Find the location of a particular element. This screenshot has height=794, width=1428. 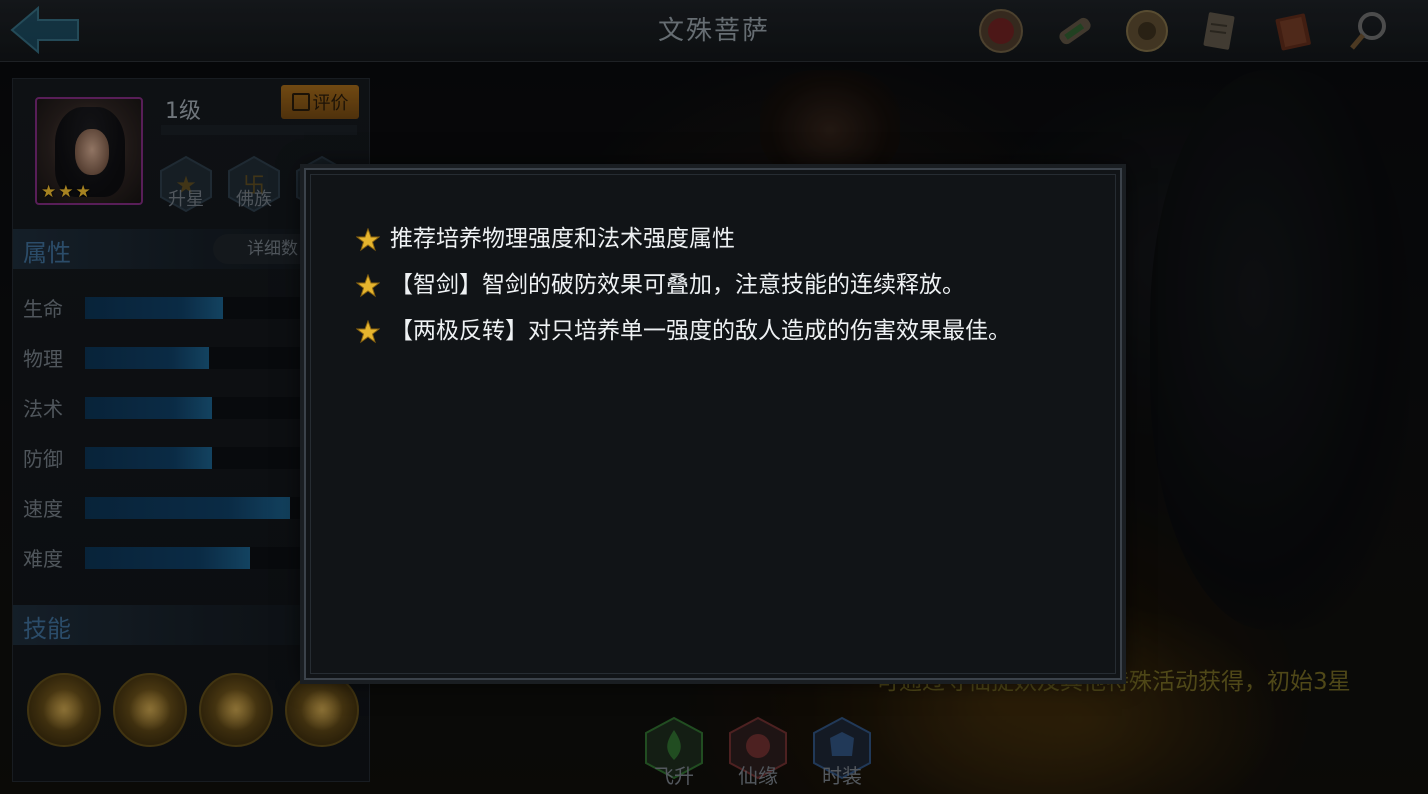

tip-text: 推荐培养物理强度和法术强度属性 is located at coordinates (562, 239).